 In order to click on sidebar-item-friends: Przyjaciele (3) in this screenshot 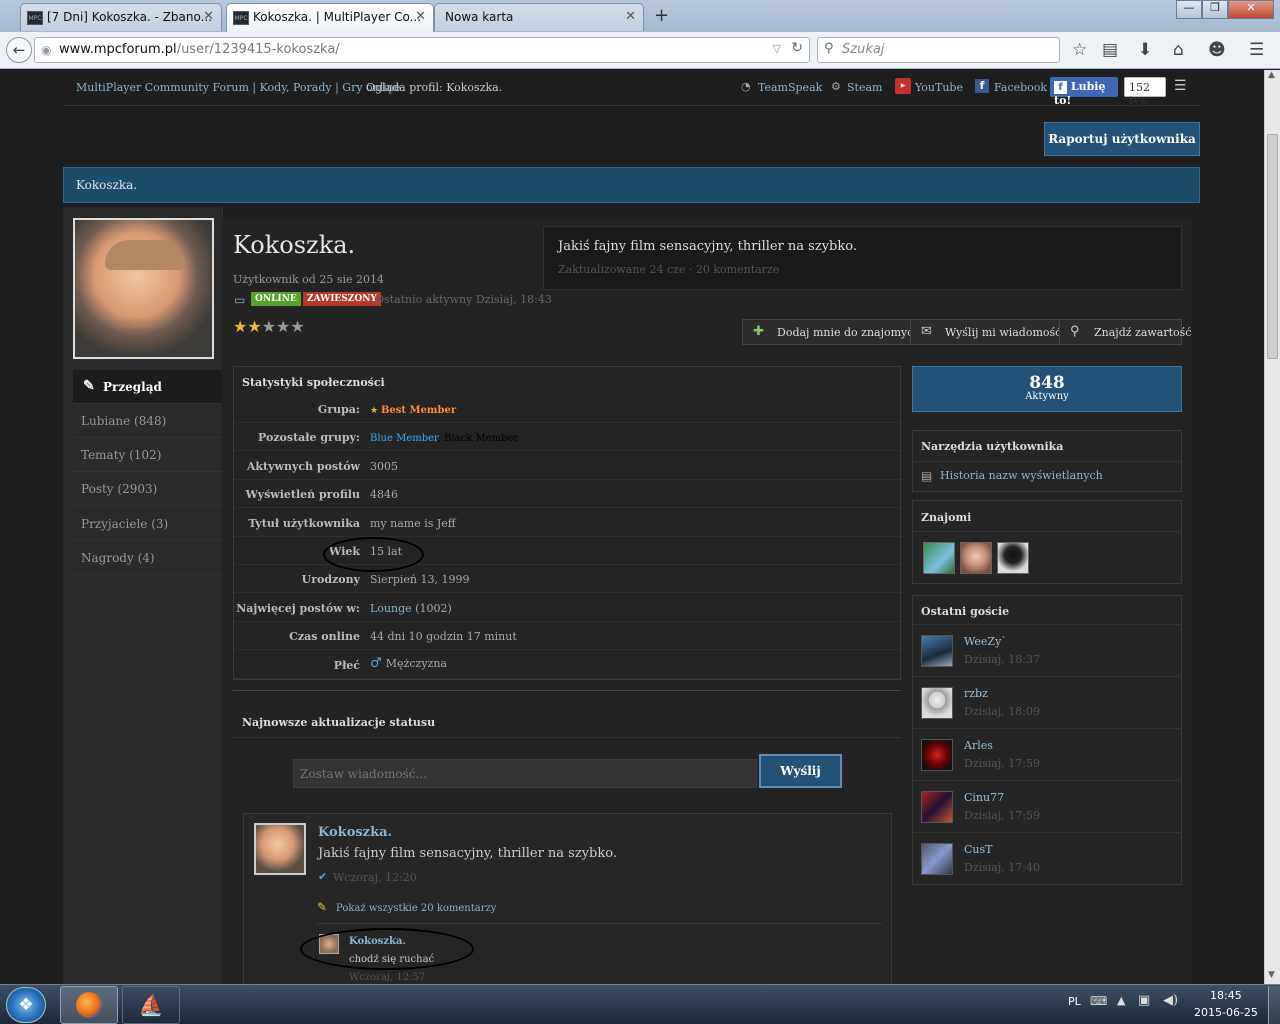, I will do `click(147, 524)`.